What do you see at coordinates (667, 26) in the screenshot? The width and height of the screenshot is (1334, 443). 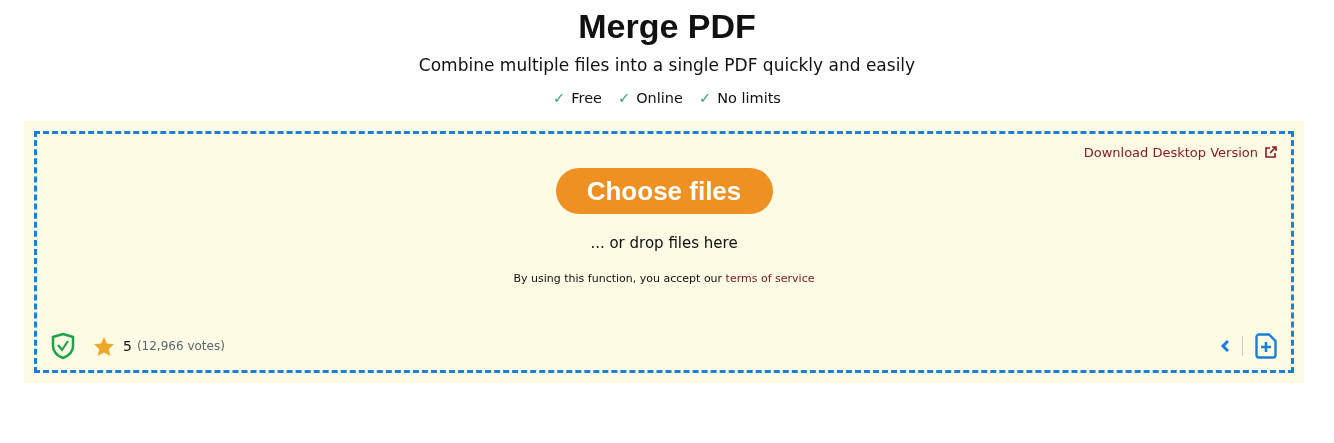 I see `page-title: Merge PDF` at bounding box center [667, 26].